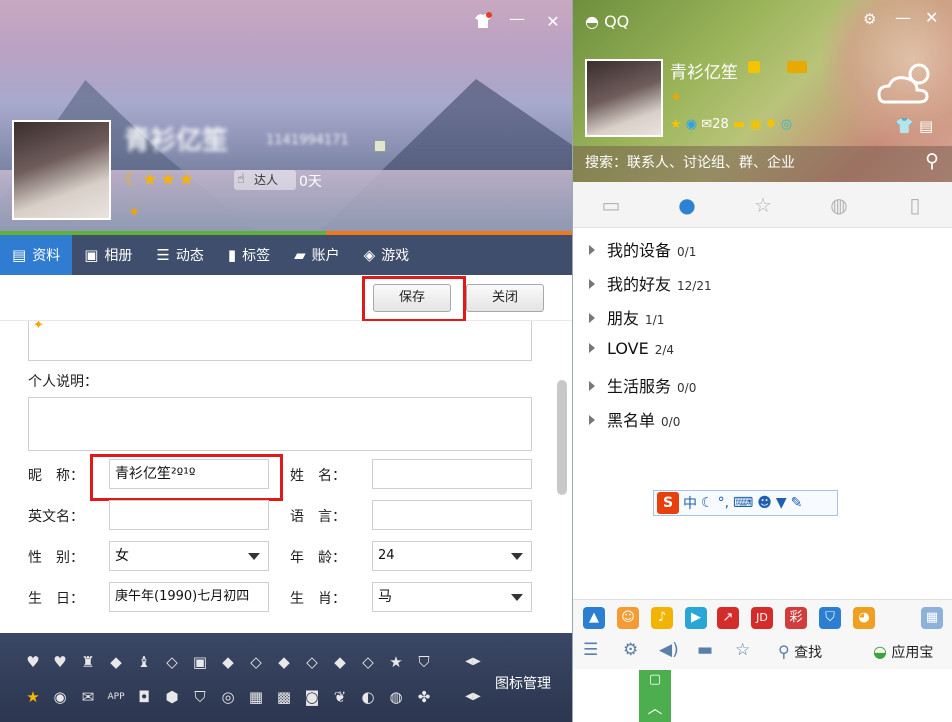 The image size is (952, 722). I want to click on menu-icon: ☰, so click(590, 650).